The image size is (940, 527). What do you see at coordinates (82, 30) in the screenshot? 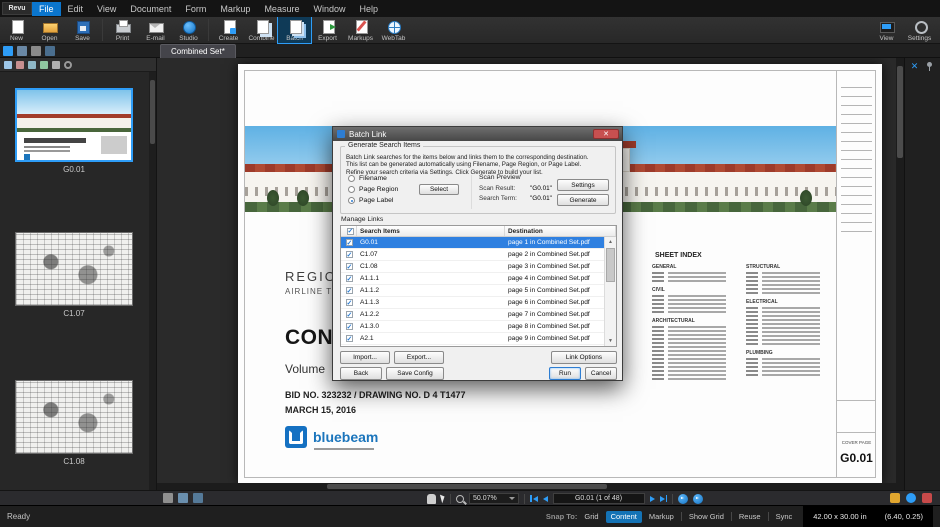
I see `save-button: Save` at bounding box center [82, 30].